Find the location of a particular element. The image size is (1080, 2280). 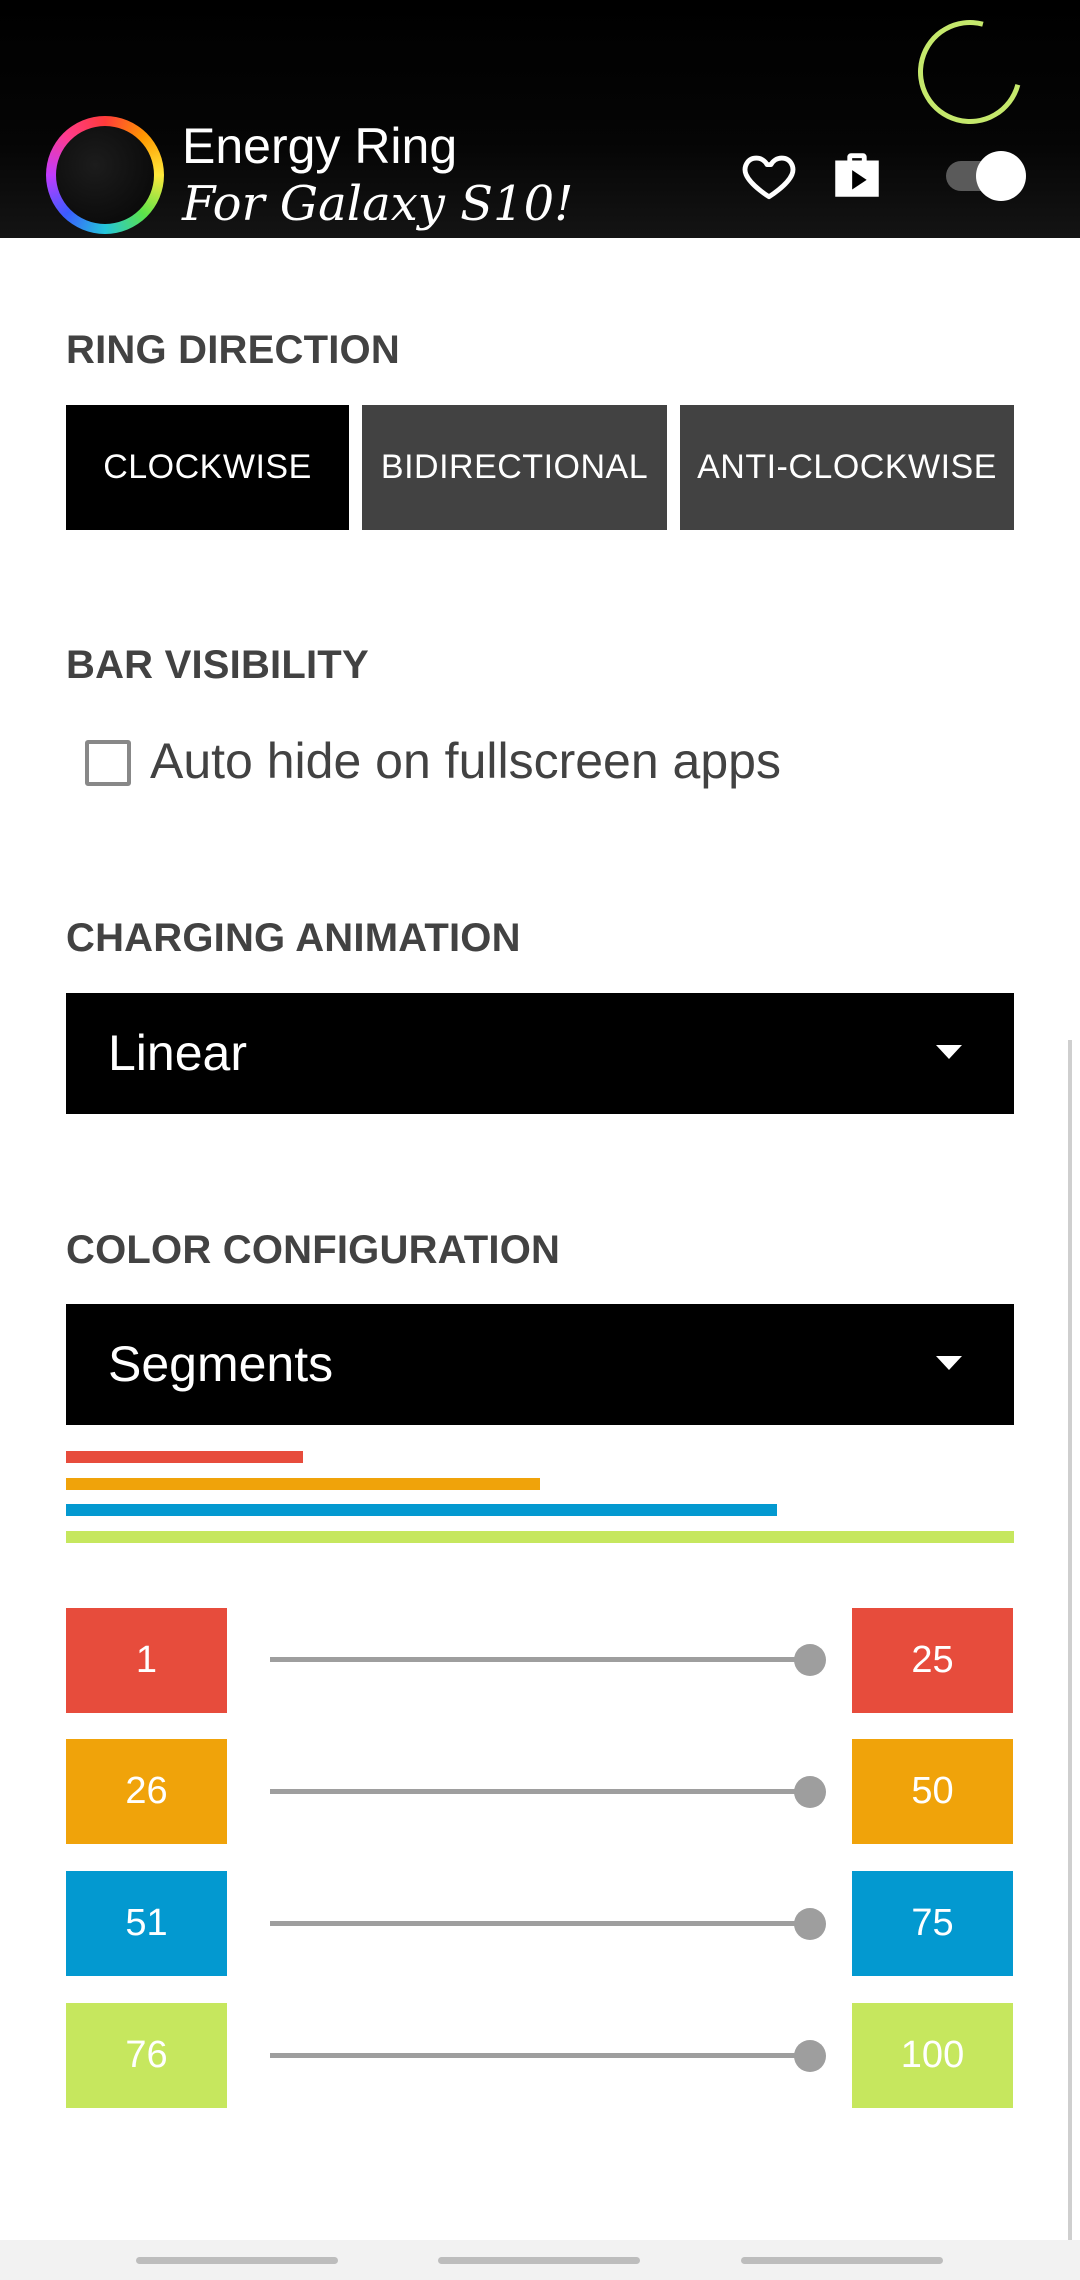

segment-4-slider-thumb is located at coordinates (810, 2056).